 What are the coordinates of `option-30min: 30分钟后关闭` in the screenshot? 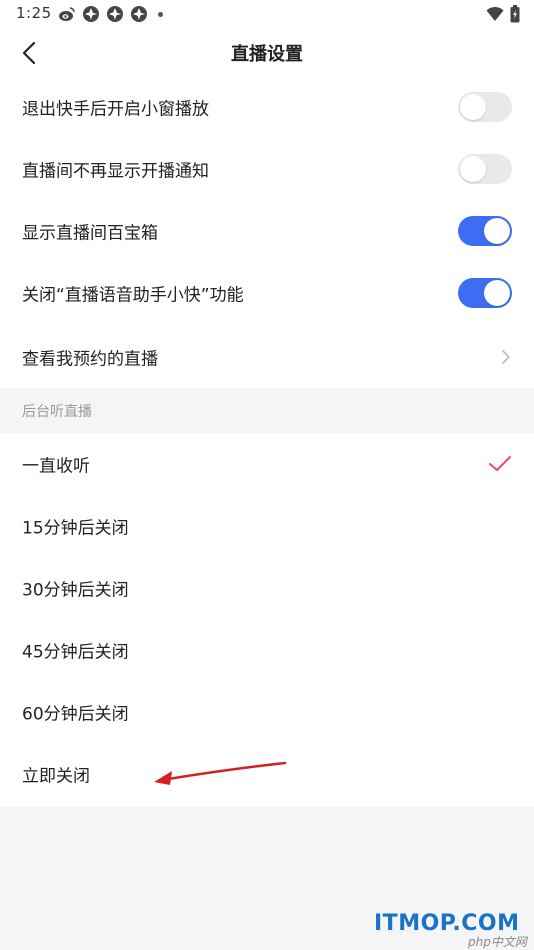 It's located at (267, 588).